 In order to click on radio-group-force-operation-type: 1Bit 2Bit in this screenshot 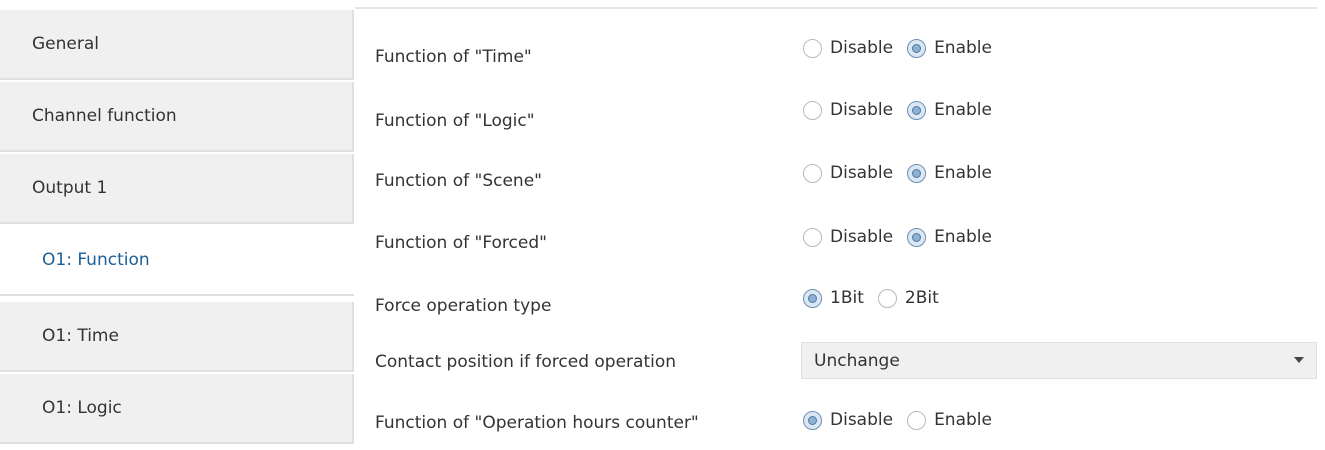, I will do `click(878, 298)`.